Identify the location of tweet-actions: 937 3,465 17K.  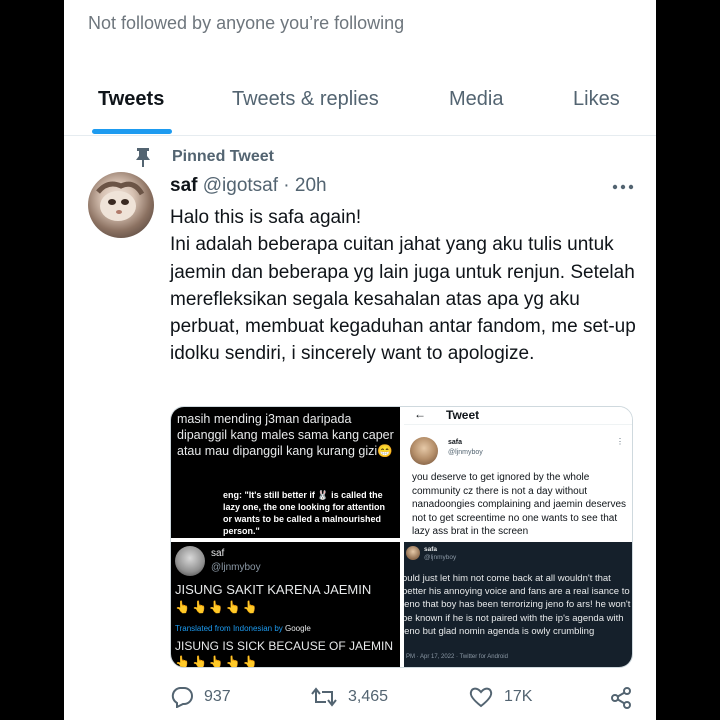
(360, 699).